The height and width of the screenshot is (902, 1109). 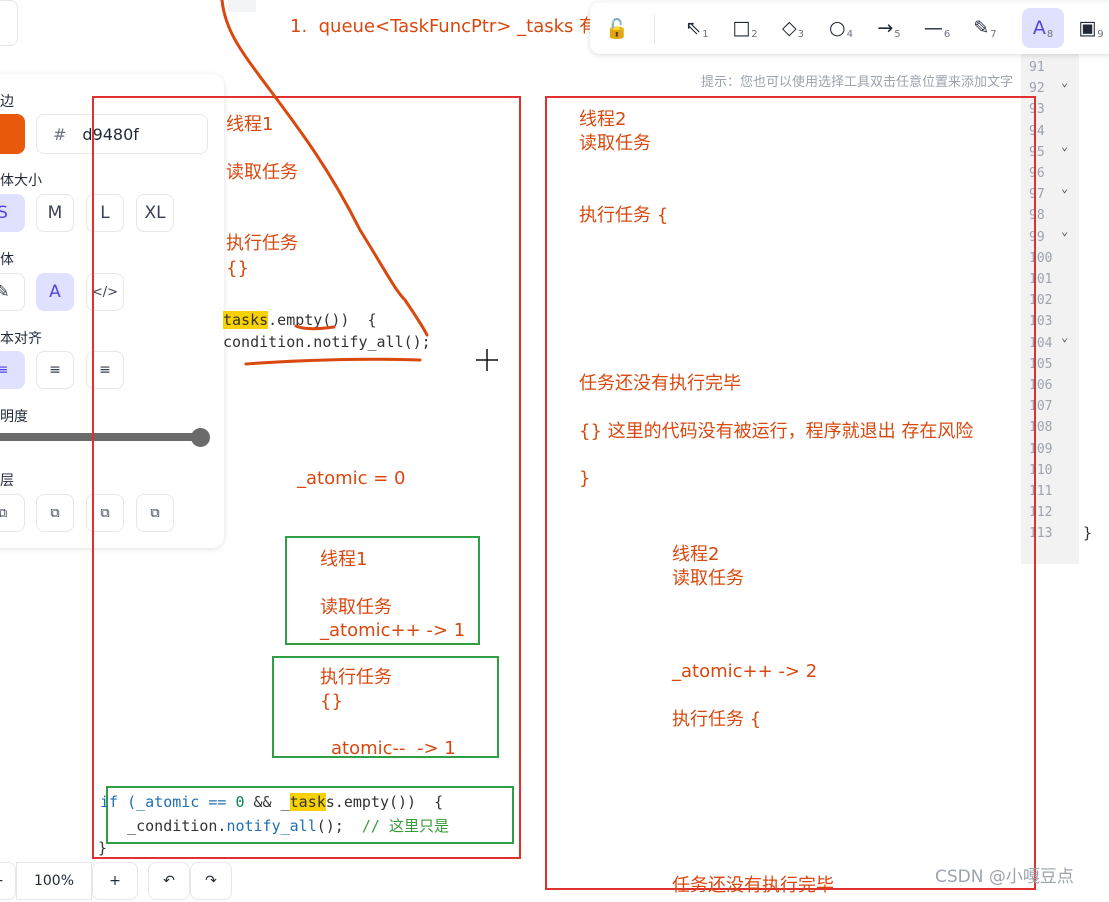 I want to click on zoom-bar: − 100% + ↶ ↷, so click(x=129, y=882).